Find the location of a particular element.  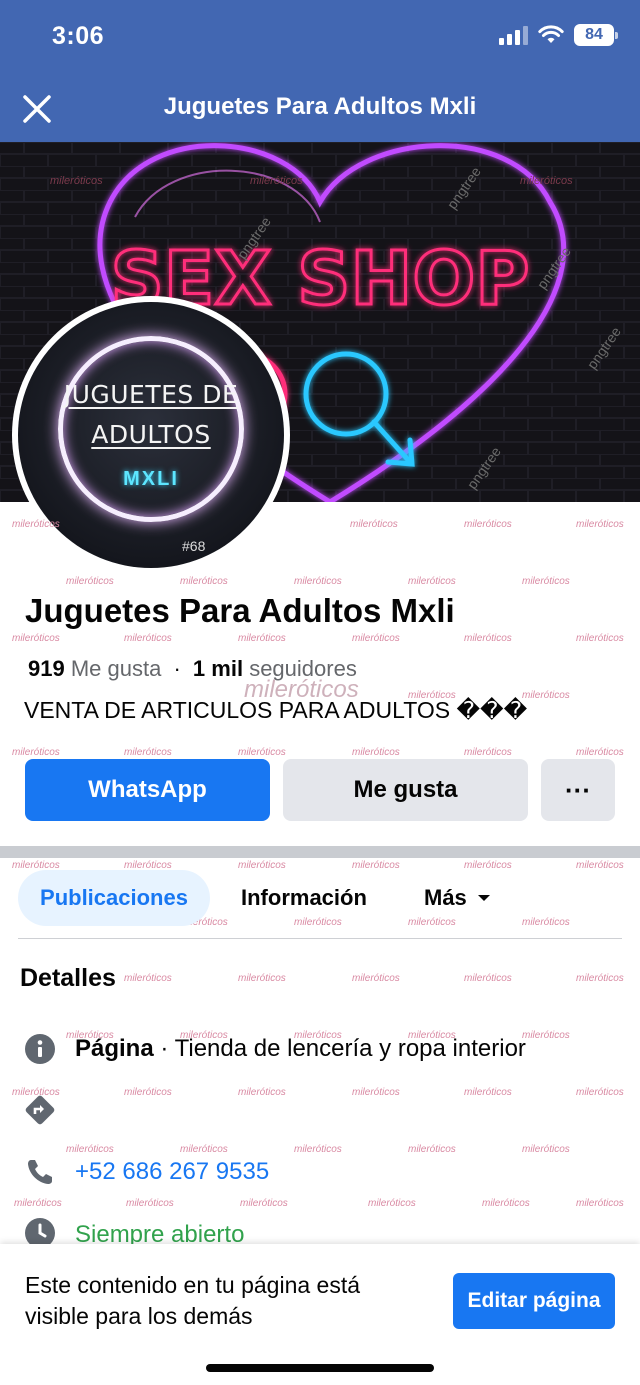

phone-number: +52 686 267 9535 is located at coordinates (172, 1172).